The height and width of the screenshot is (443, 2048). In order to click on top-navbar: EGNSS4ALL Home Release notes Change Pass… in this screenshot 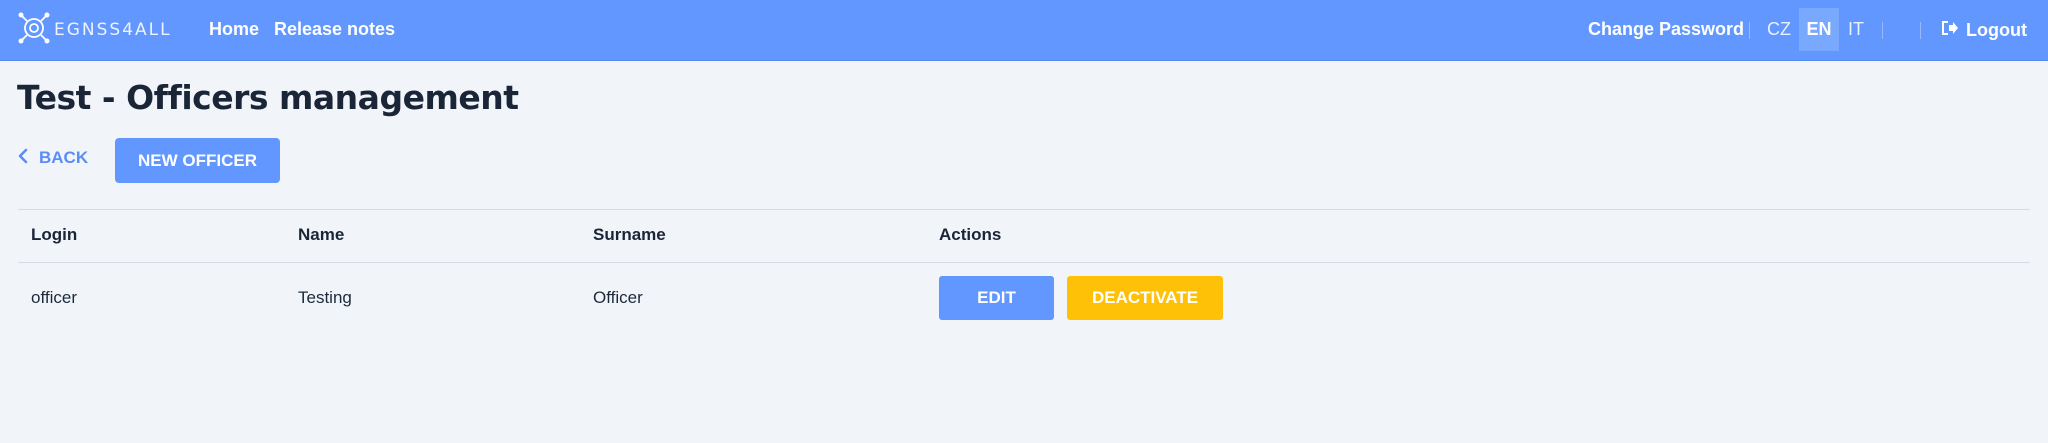, I will do `click(1024, 30)`.